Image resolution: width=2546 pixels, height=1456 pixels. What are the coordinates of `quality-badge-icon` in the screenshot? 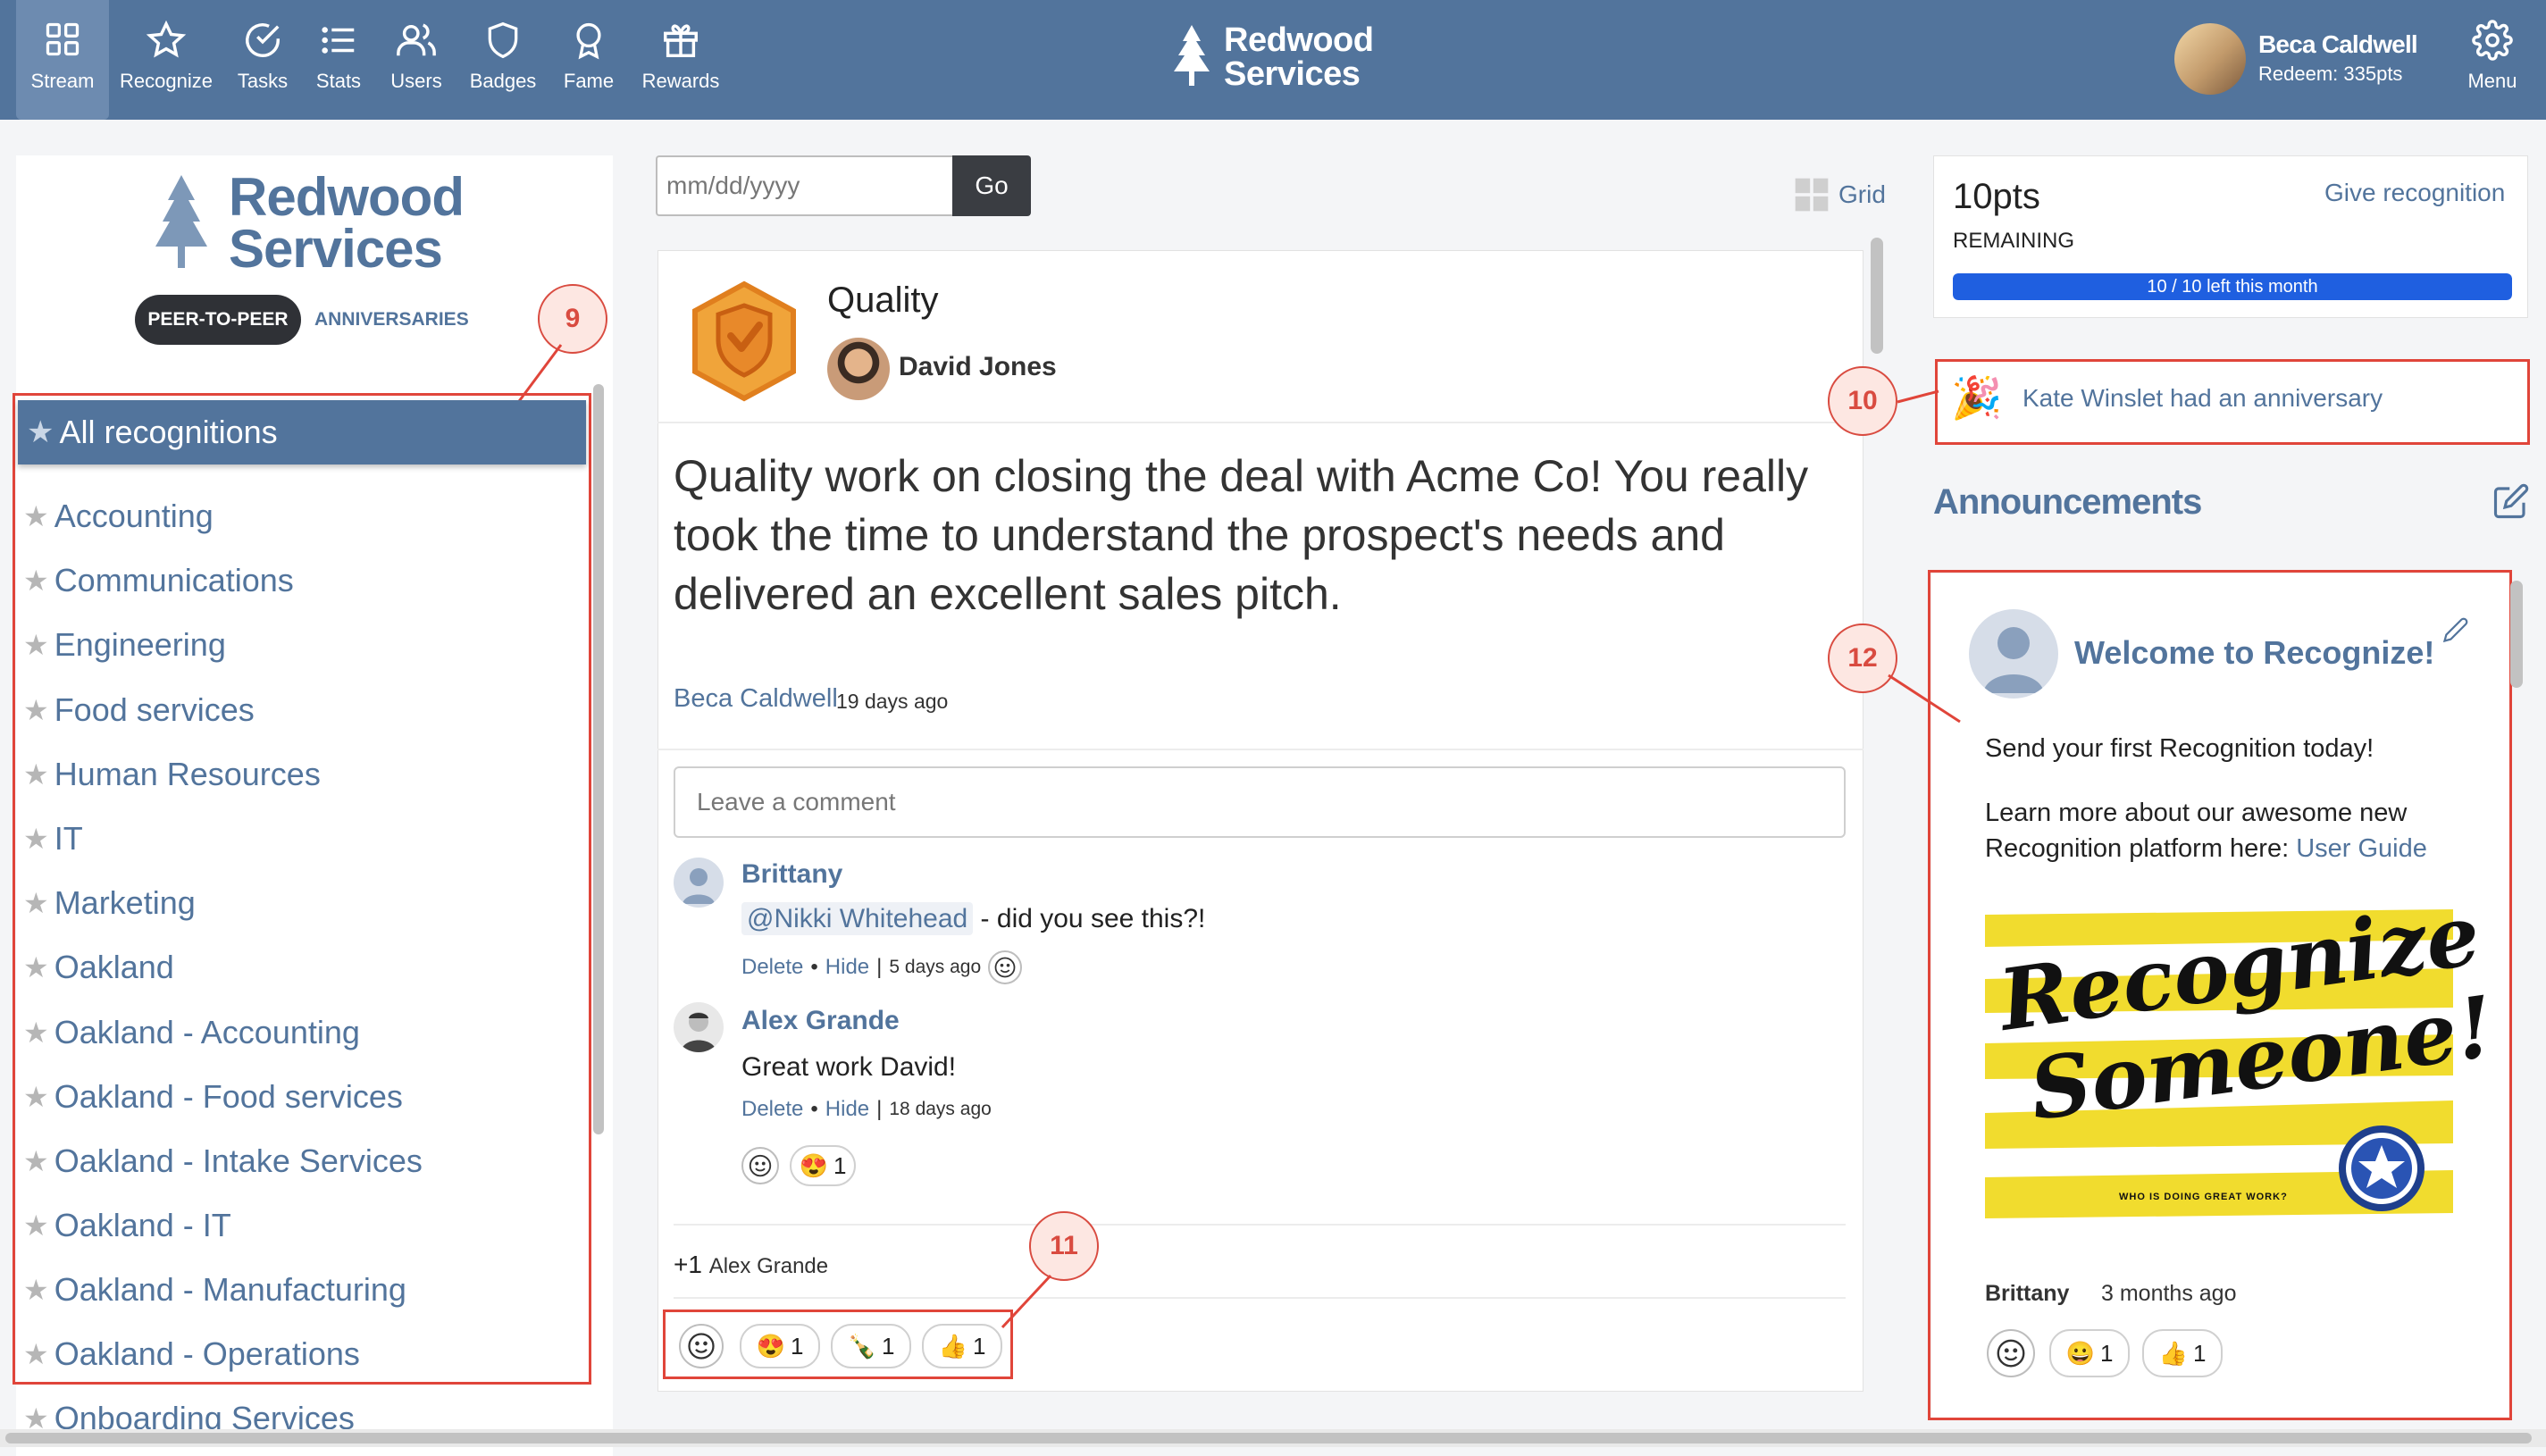 It's located at (744, 341).